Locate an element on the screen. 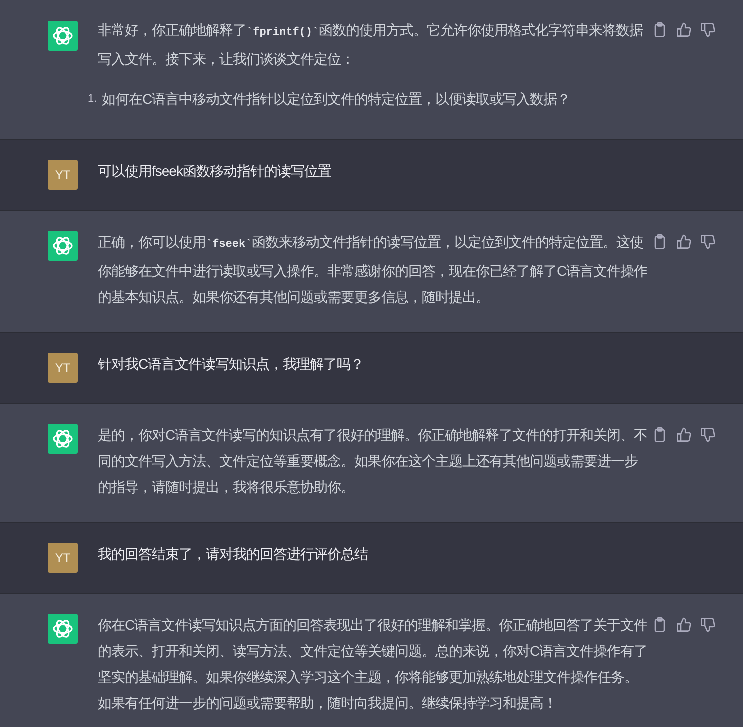  message-text: 是的，你对C语言文件读写的知识点有了很好的理解。你正确地解释了文件的打开和关闭、不同的文件写入方法、文件定位等重要概念。如果你在这个主题上还有其他问题或需要进一步的指导，请随时提出，我将很乐意协助你。 is located at coordinates (373, 461).